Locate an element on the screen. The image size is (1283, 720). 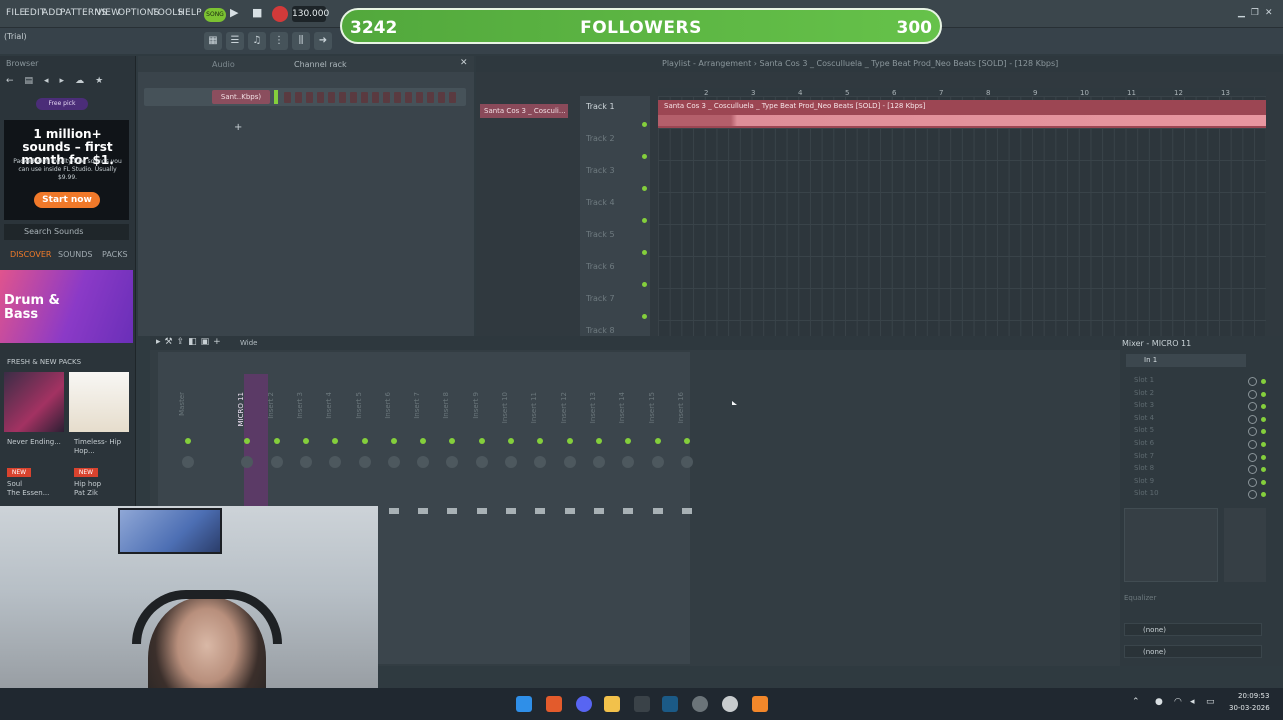
menu-view: VIEW is located at coordinates (108, 13).